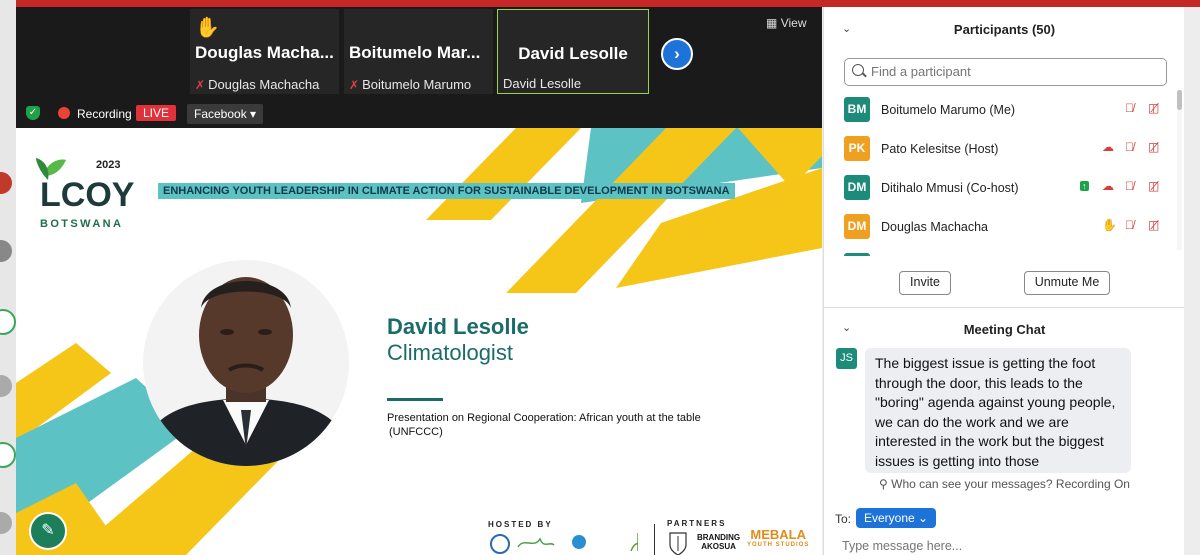  Describe the element at coordinates (925, 283) in the screenshot. I see `invite-button: Invite` at that location.